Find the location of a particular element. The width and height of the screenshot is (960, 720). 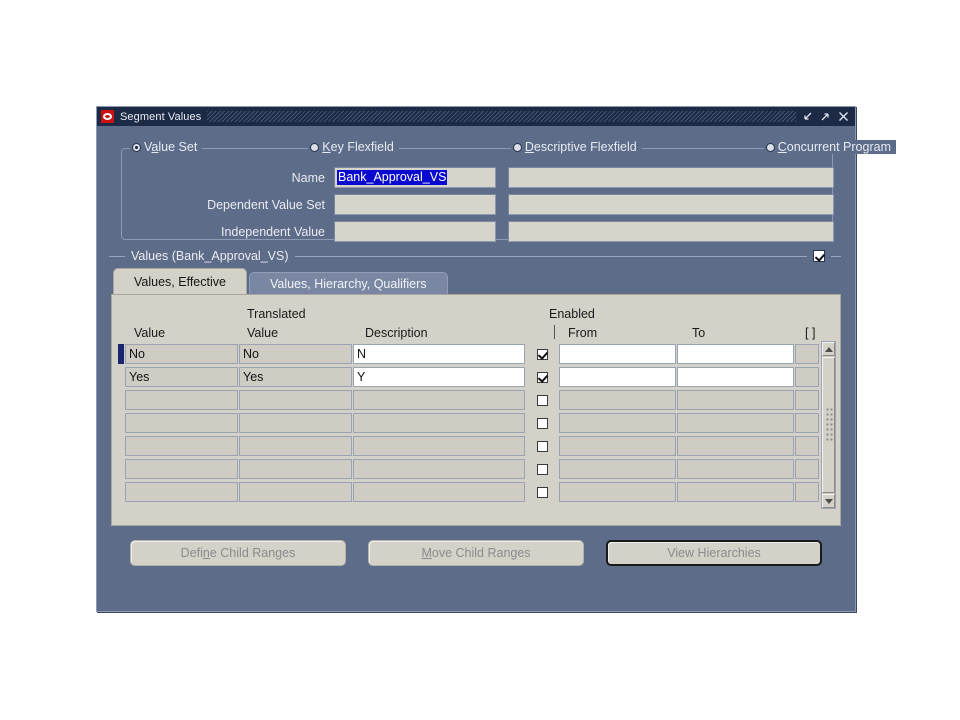

scroll-down-arrow-icon is located at coordinates (828, 501).